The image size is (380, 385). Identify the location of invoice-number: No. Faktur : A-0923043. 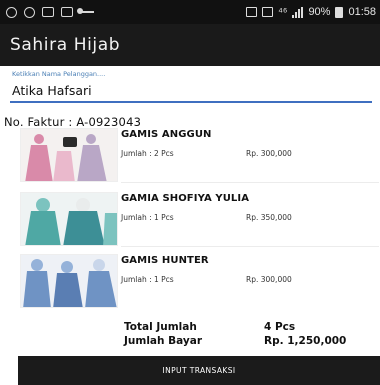
(73, 122).